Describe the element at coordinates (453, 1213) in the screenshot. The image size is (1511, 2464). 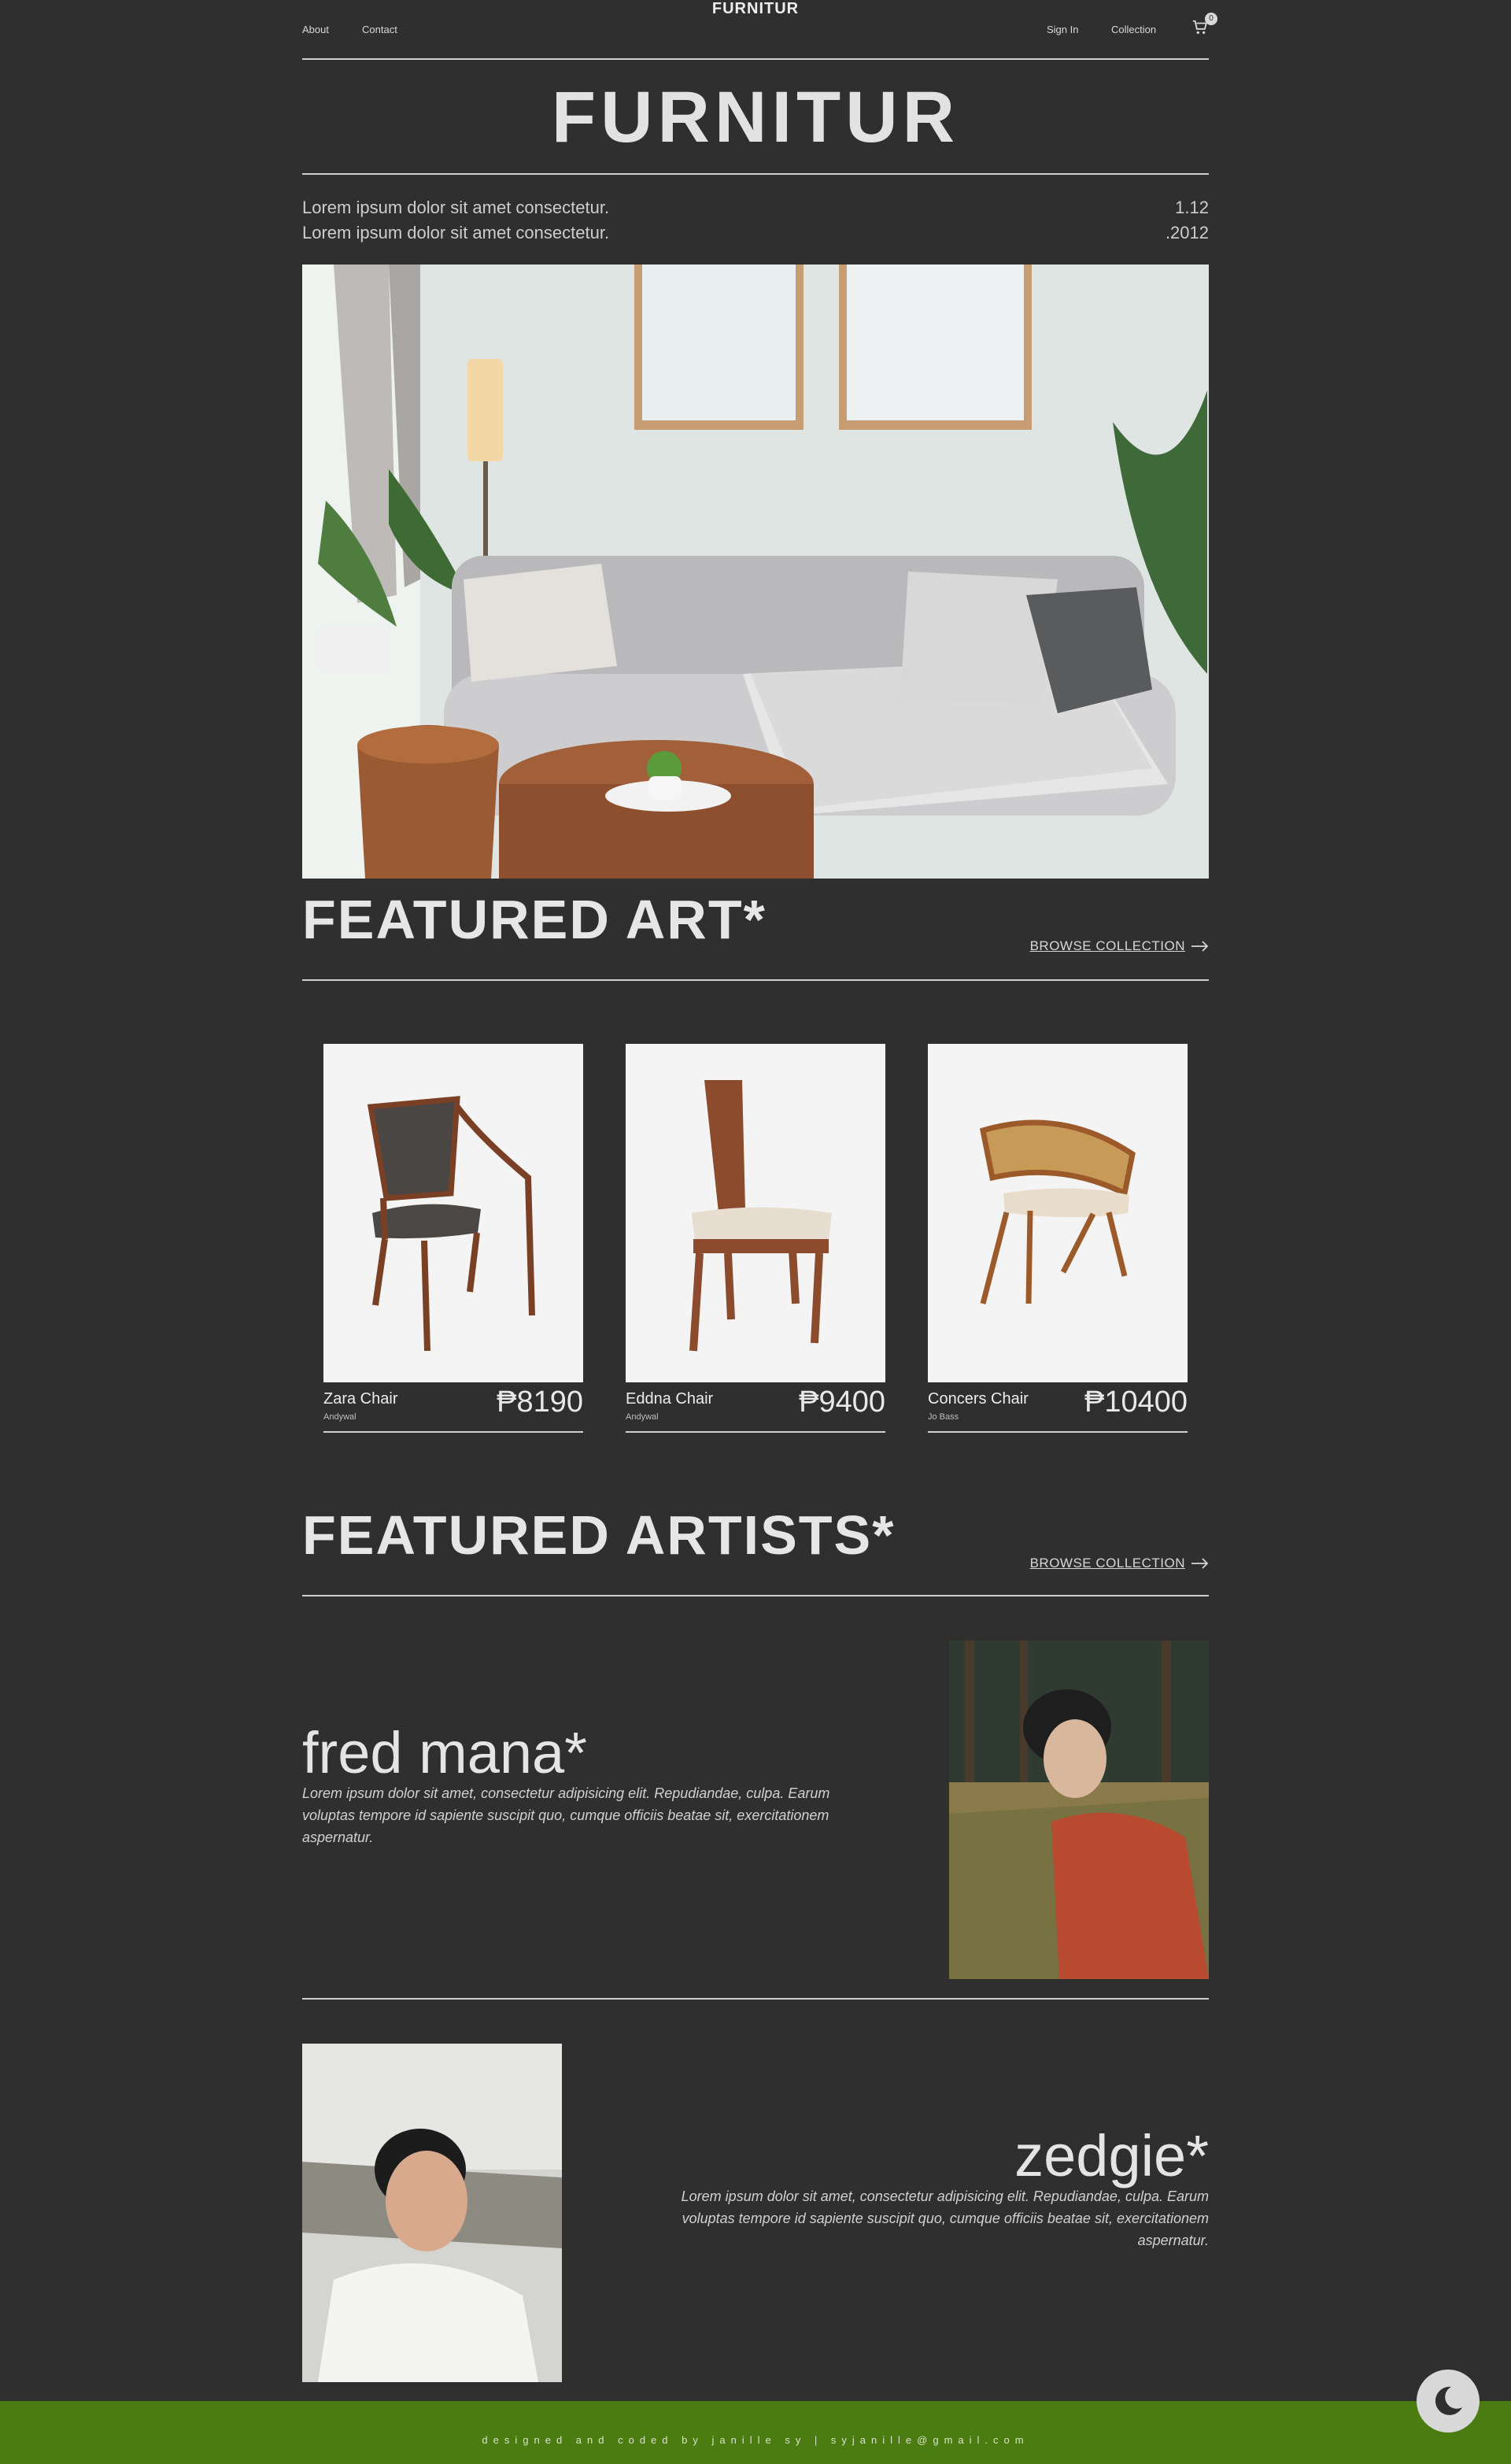
I see `zara-chair-image` at that location.